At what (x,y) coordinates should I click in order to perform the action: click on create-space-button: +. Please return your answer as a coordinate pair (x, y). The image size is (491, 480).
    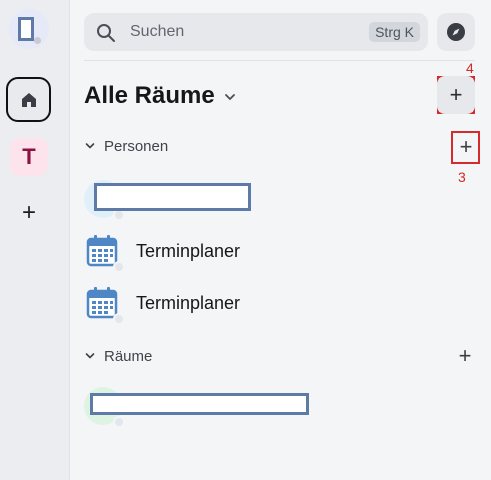
    Looking at the image, I should click on (29, 212).